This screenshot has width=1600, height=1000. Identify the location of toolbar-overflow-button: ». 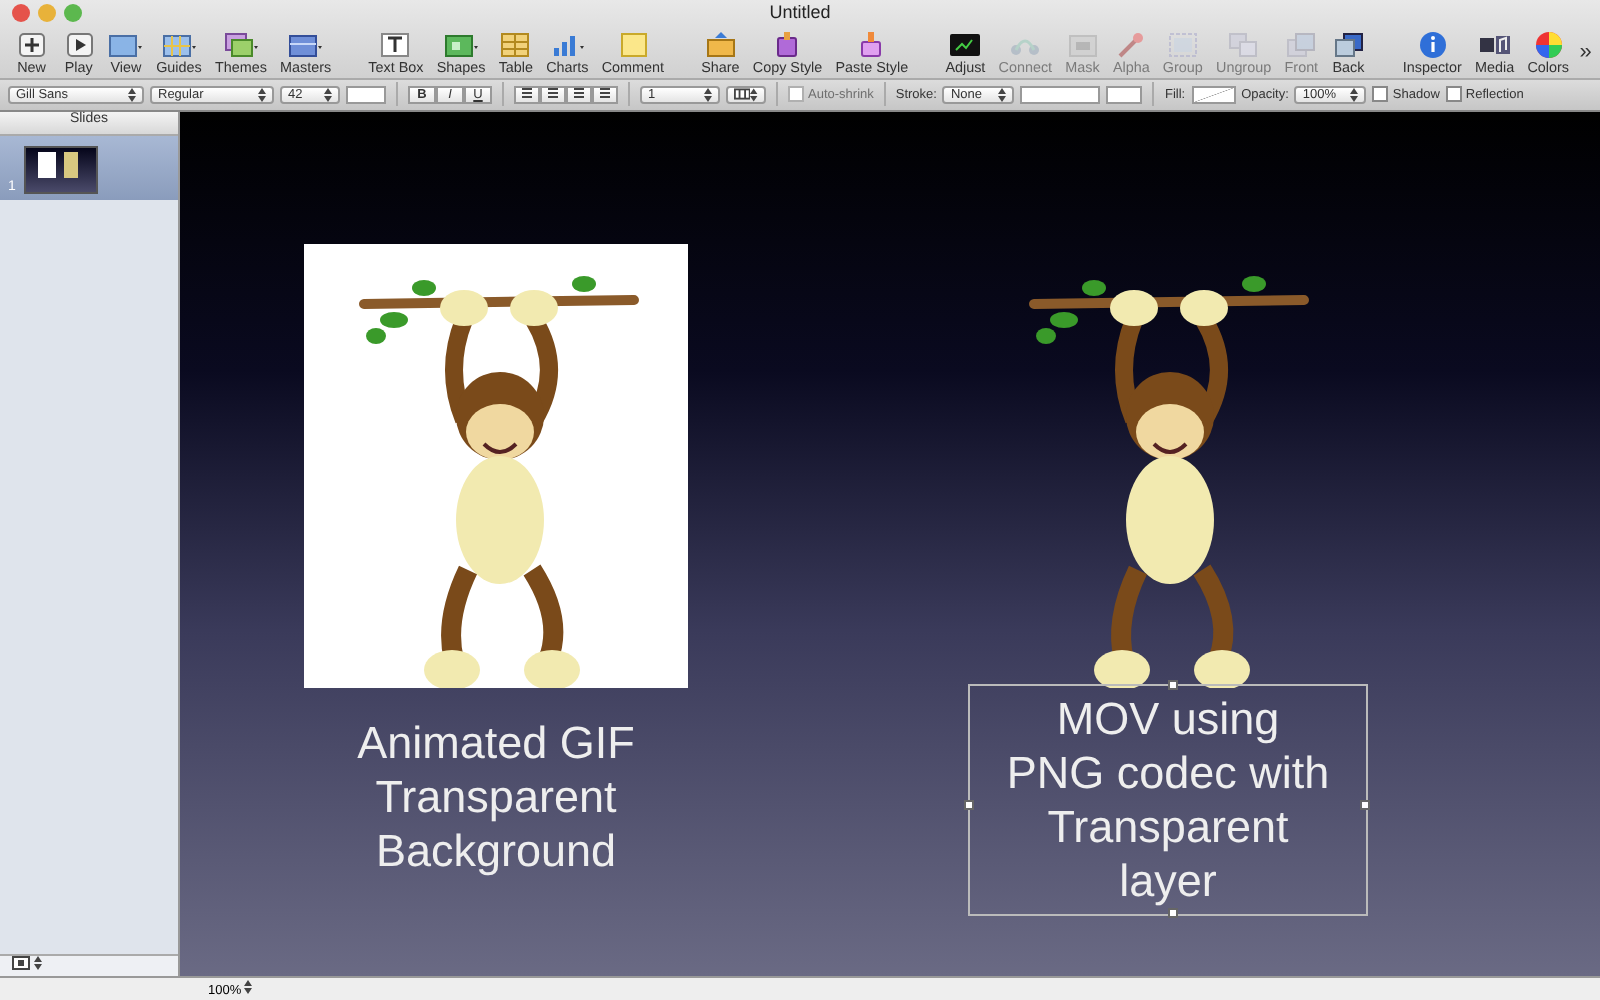
(1585, 51).